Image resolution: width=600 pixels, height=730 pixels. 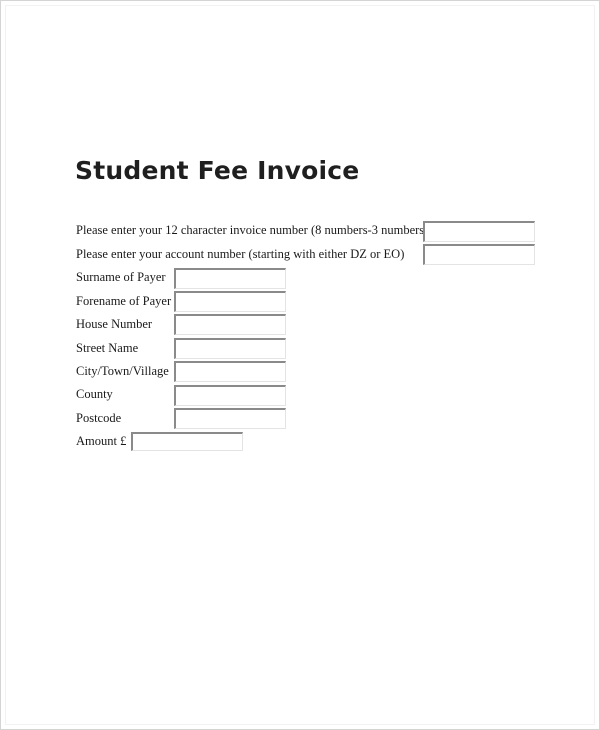 I want to click on surname-input, so click(x=230, y=278).